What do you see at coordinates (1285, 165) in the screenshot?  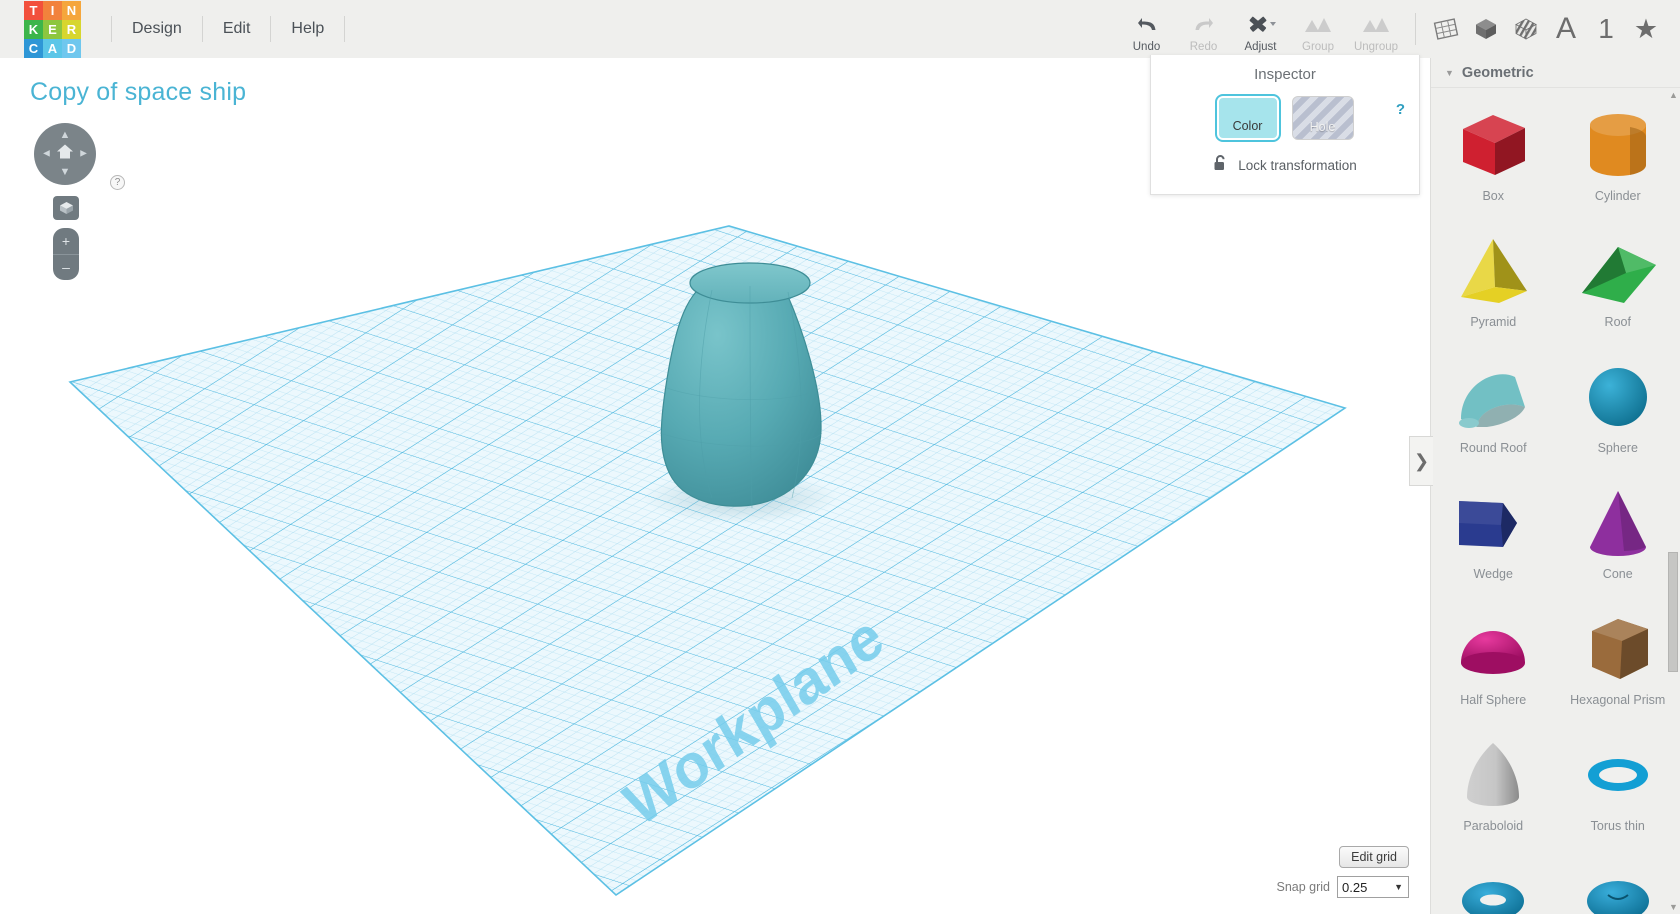 I see `lock-transformation-row: Lock transformation` at bounding box center [1285, 165].